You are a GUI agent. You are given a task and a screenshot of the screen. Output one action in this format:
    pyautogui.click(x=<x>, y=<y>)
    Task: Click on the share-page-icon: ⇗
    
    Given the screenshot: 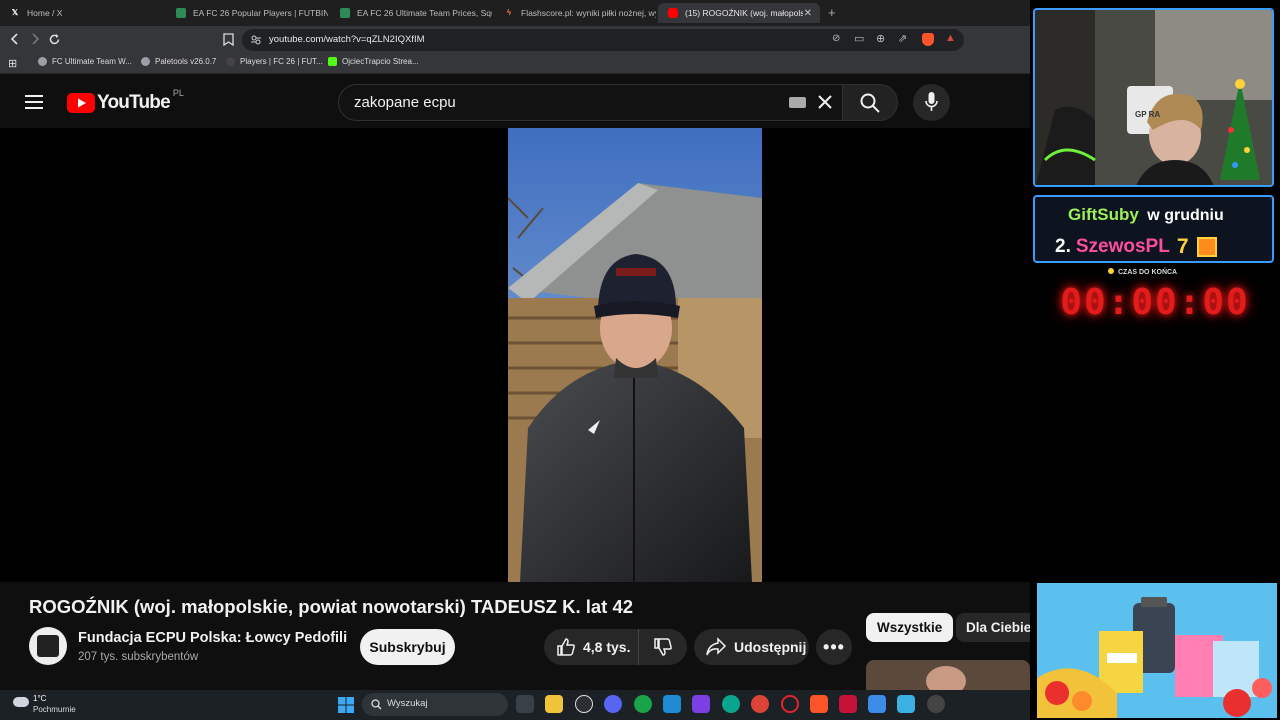 What is the action you would take?
    pyautogui.click(x=902, y=38)
    